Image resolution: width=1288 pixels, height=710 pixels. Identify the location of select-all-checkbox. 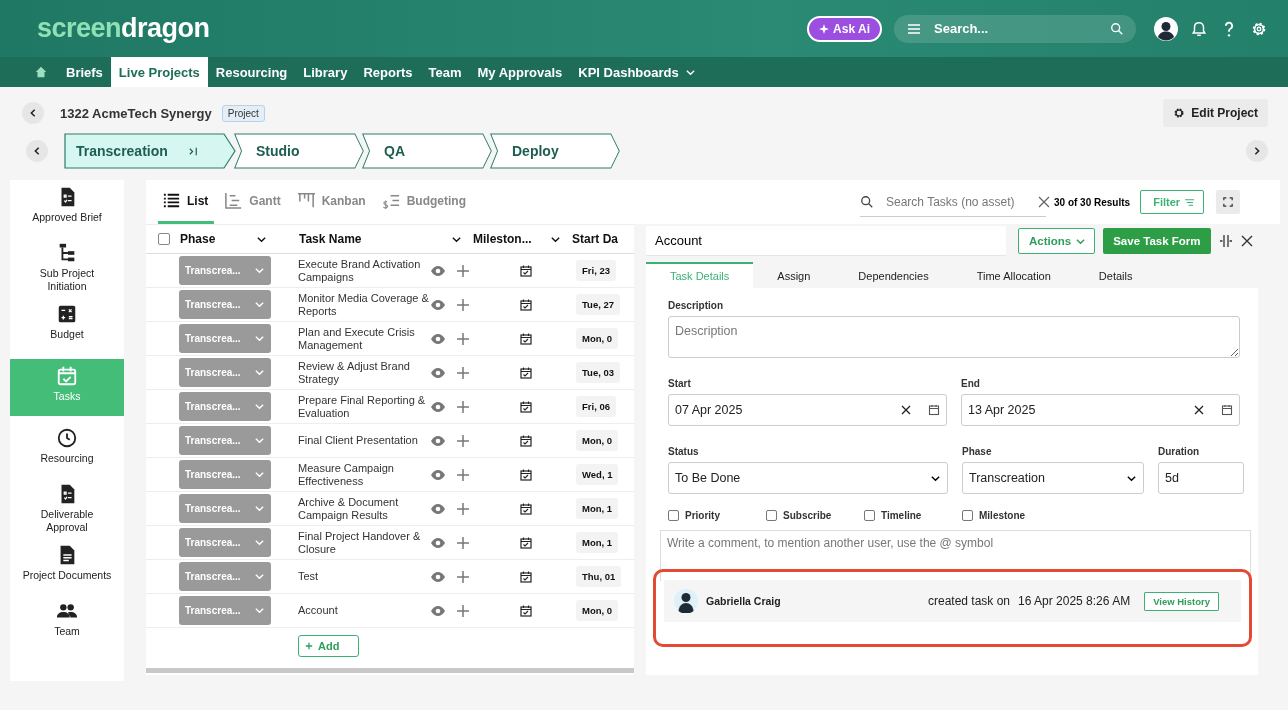
(164, 239).